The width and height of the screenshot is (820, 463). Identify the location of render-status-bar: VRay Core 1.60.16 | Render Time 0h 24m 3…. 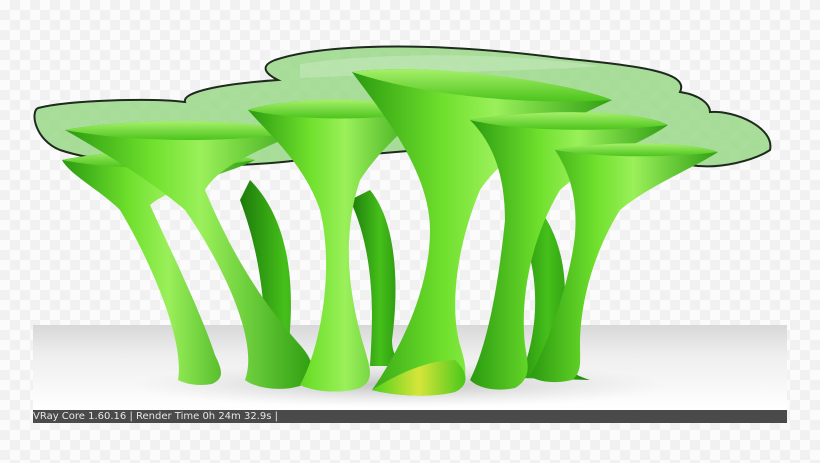
(410, 416).